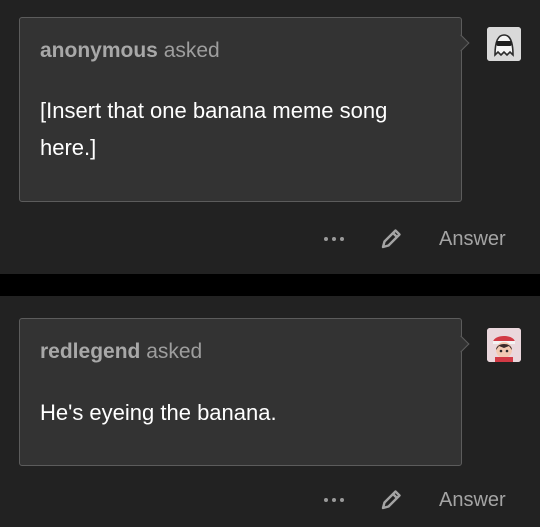 This screenshot has width=540, height=527. I want to click on asker-name: anonymous, so click(99, 50).